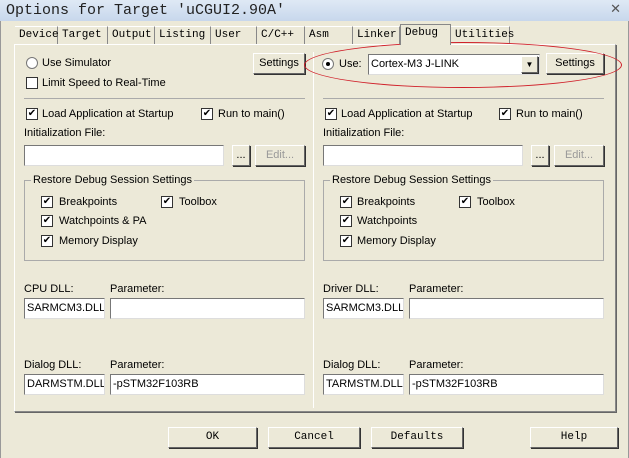 The image size is (629, 458). I want to click on ok-button: OK, so click(212, 437).